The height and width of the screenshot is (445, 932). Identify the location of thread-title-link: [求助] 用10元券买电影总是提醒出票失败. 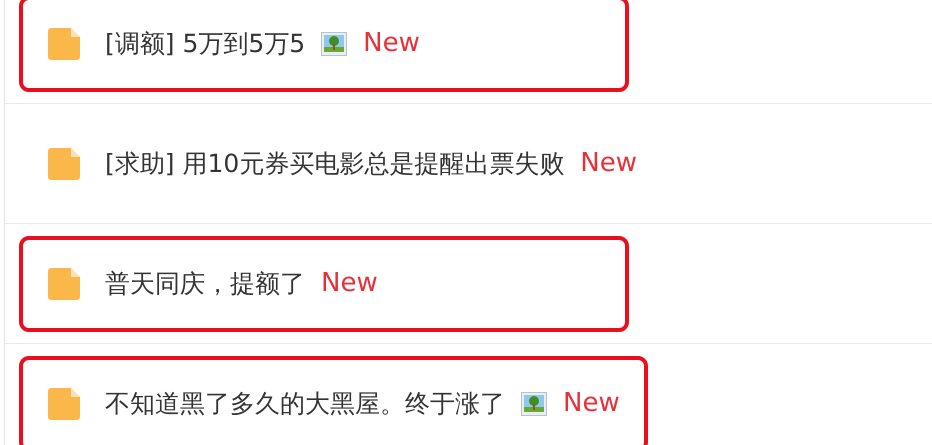
(334, 163).